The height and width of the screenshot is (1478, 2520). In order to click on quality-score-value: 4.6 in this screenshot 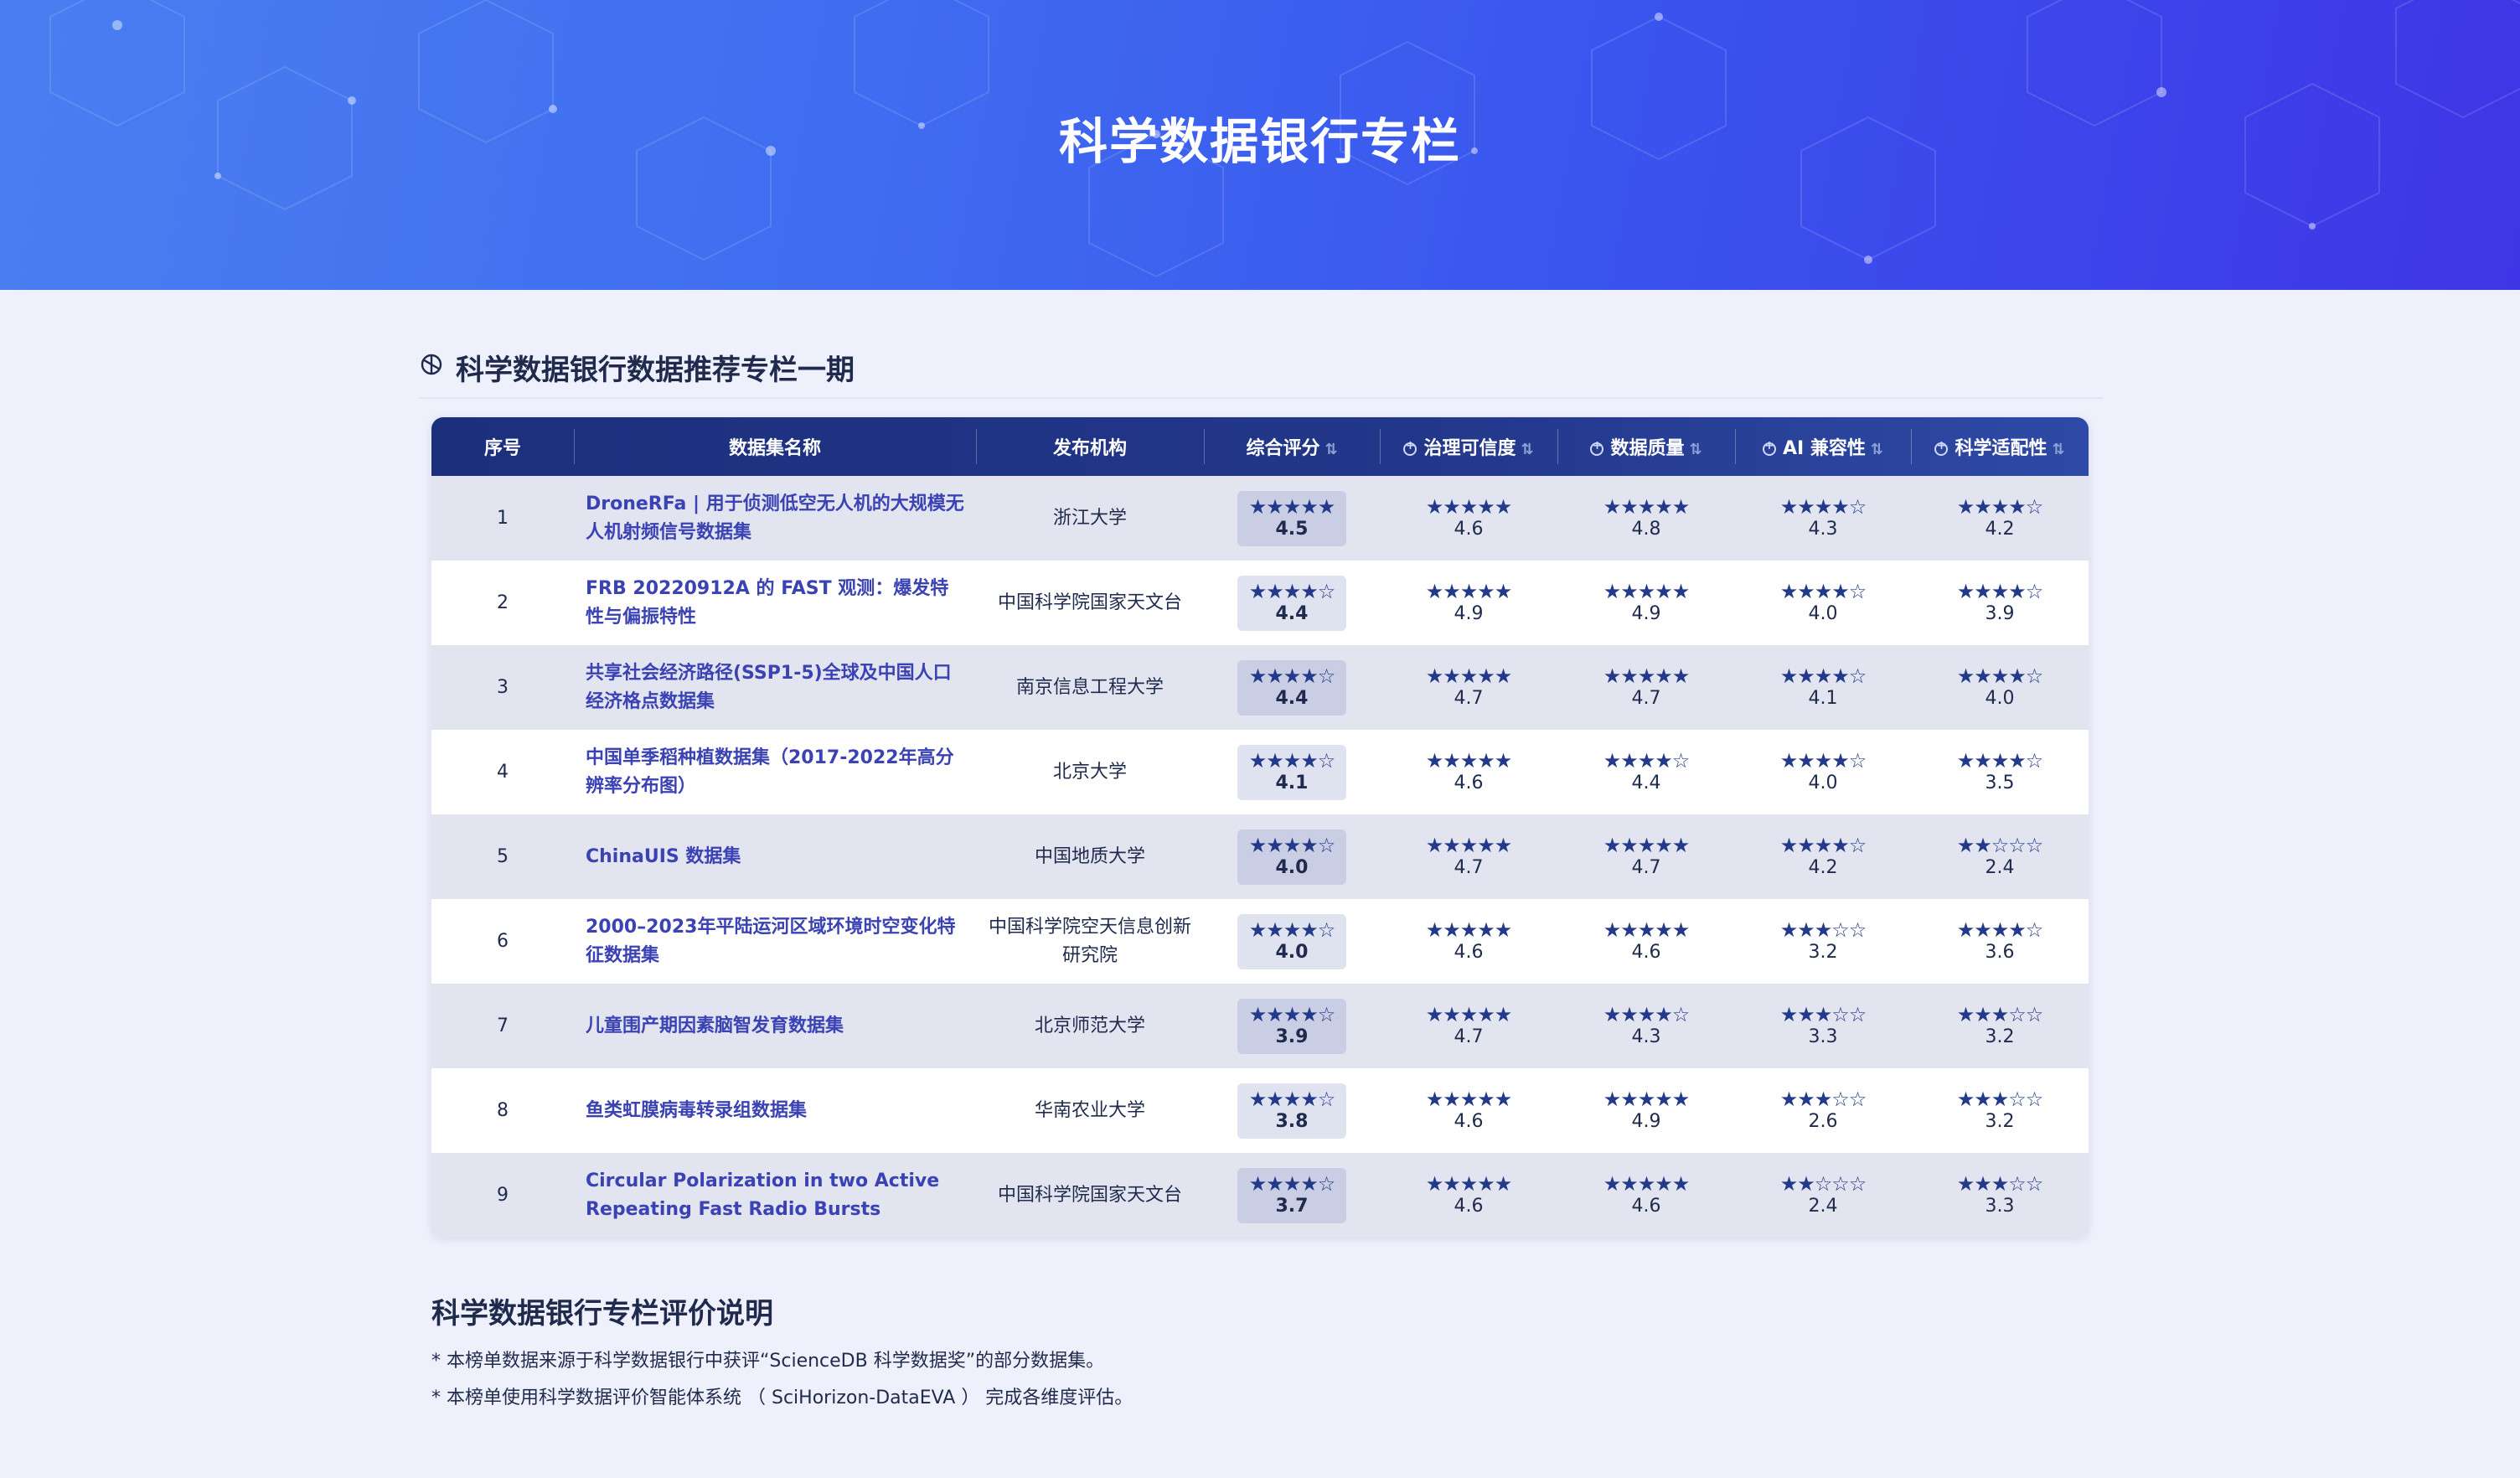, I will do `click(1646, 952)`.